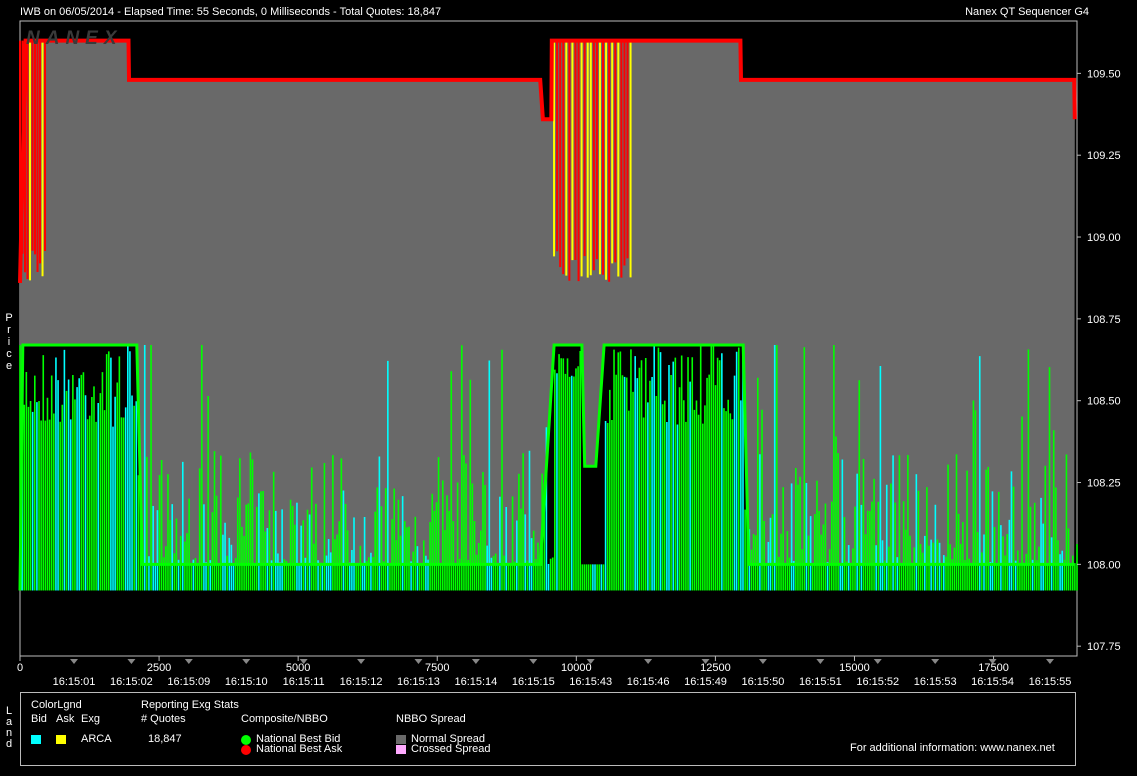 The image size is (1137, 776). I want to click on y-label-char: i, so click(9, 342).